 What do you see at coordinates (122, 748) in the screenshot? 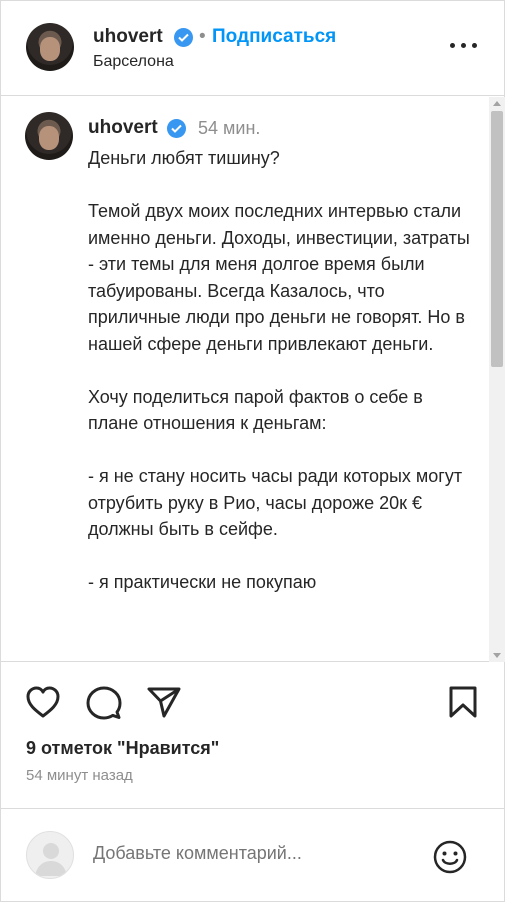
I see `likes-count: 9 отметок "Нравится"` at bounding box center [122, 748].